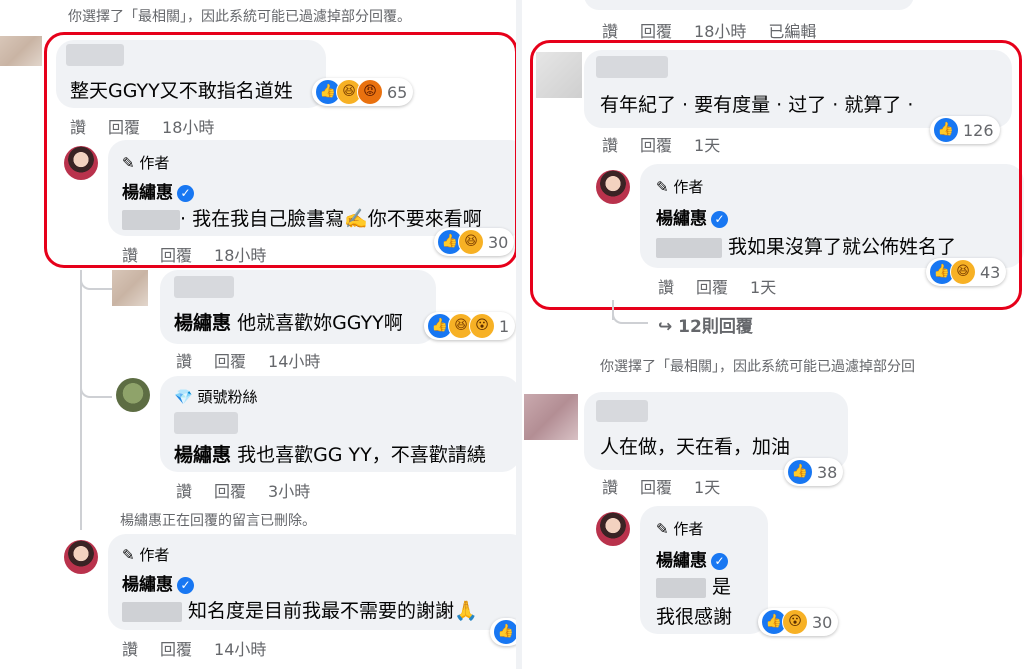 The image size is (1024, 669). What do you see at coordinates (254, 490) in the screenshot?
I see `reply-actions: 讚 回覆 3小時` at bounding box center [254, 490].